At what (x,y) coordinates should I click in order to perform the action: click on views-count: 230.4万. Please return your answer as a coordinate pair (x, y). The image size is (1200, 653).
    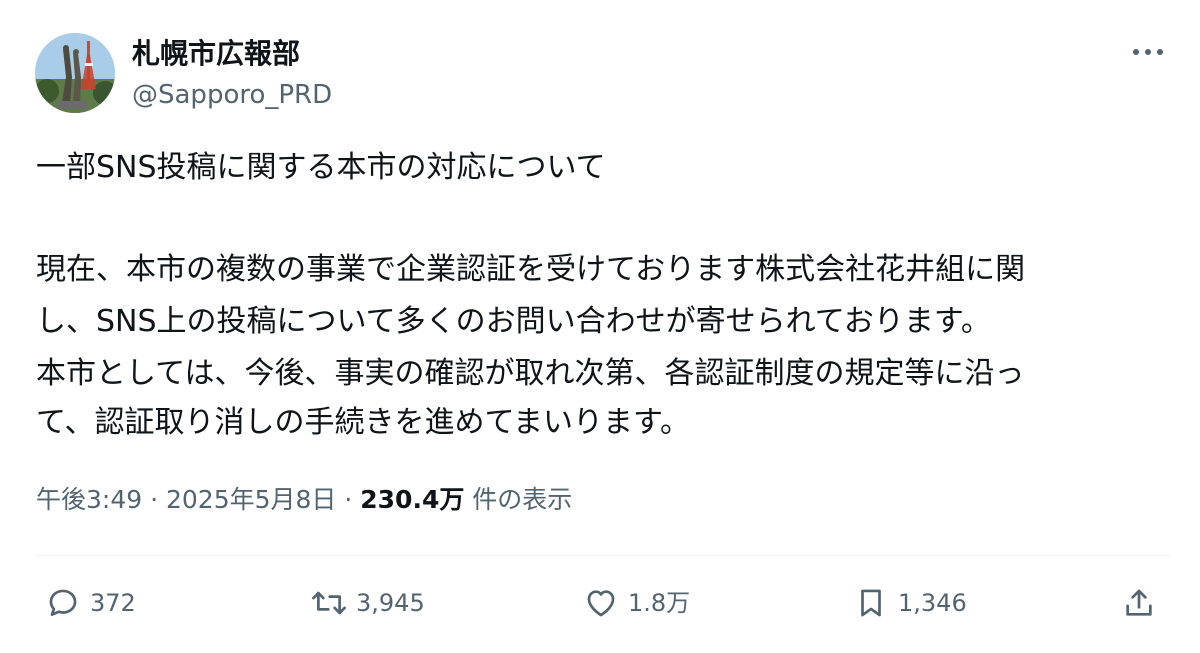
    Looking at the image, I should click on (412, 499).